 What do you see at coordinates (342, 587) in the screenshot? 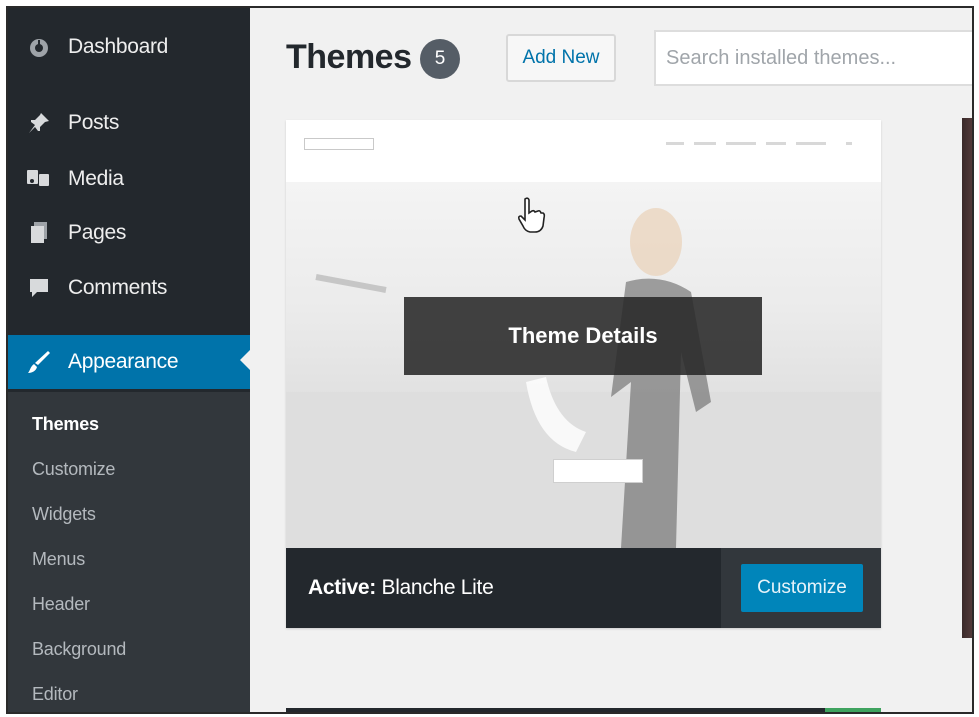
I see `active-label: Active:` at bounding box center [342, 587].